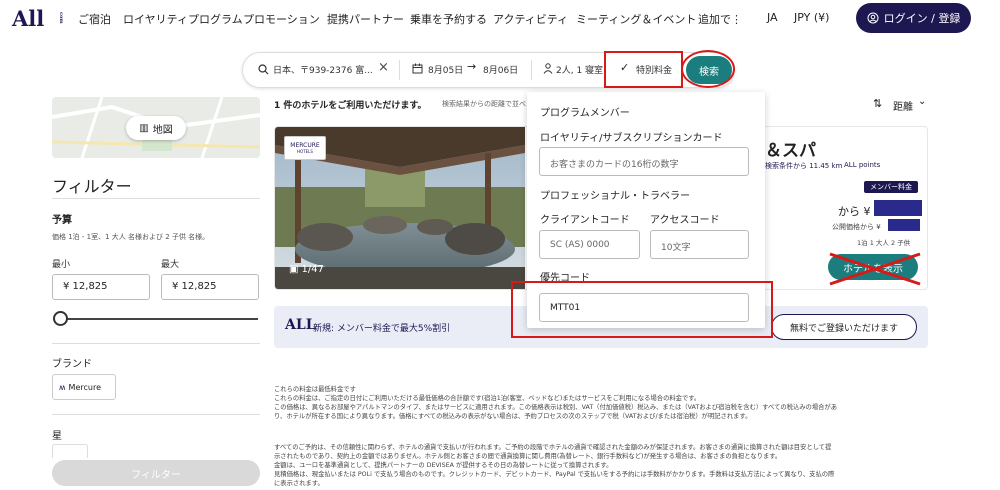 The height and width of the screenshot is (490, 1000). Describe the element at coordinates (642, 309) in the screenshot. I see `annotation-highlight-preferred-code` at that location.